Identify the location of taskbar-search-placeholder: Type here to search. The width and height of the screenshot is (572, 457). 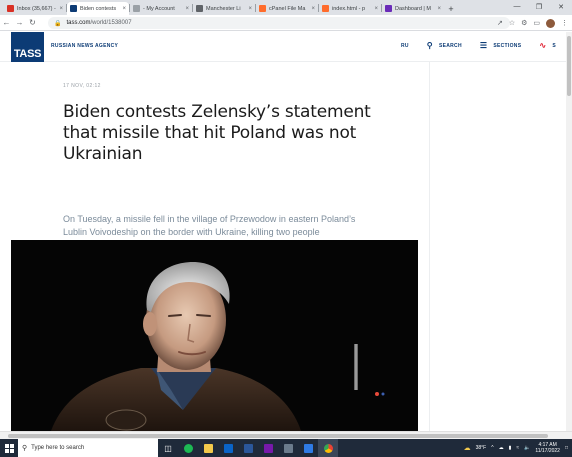
(58, 448).